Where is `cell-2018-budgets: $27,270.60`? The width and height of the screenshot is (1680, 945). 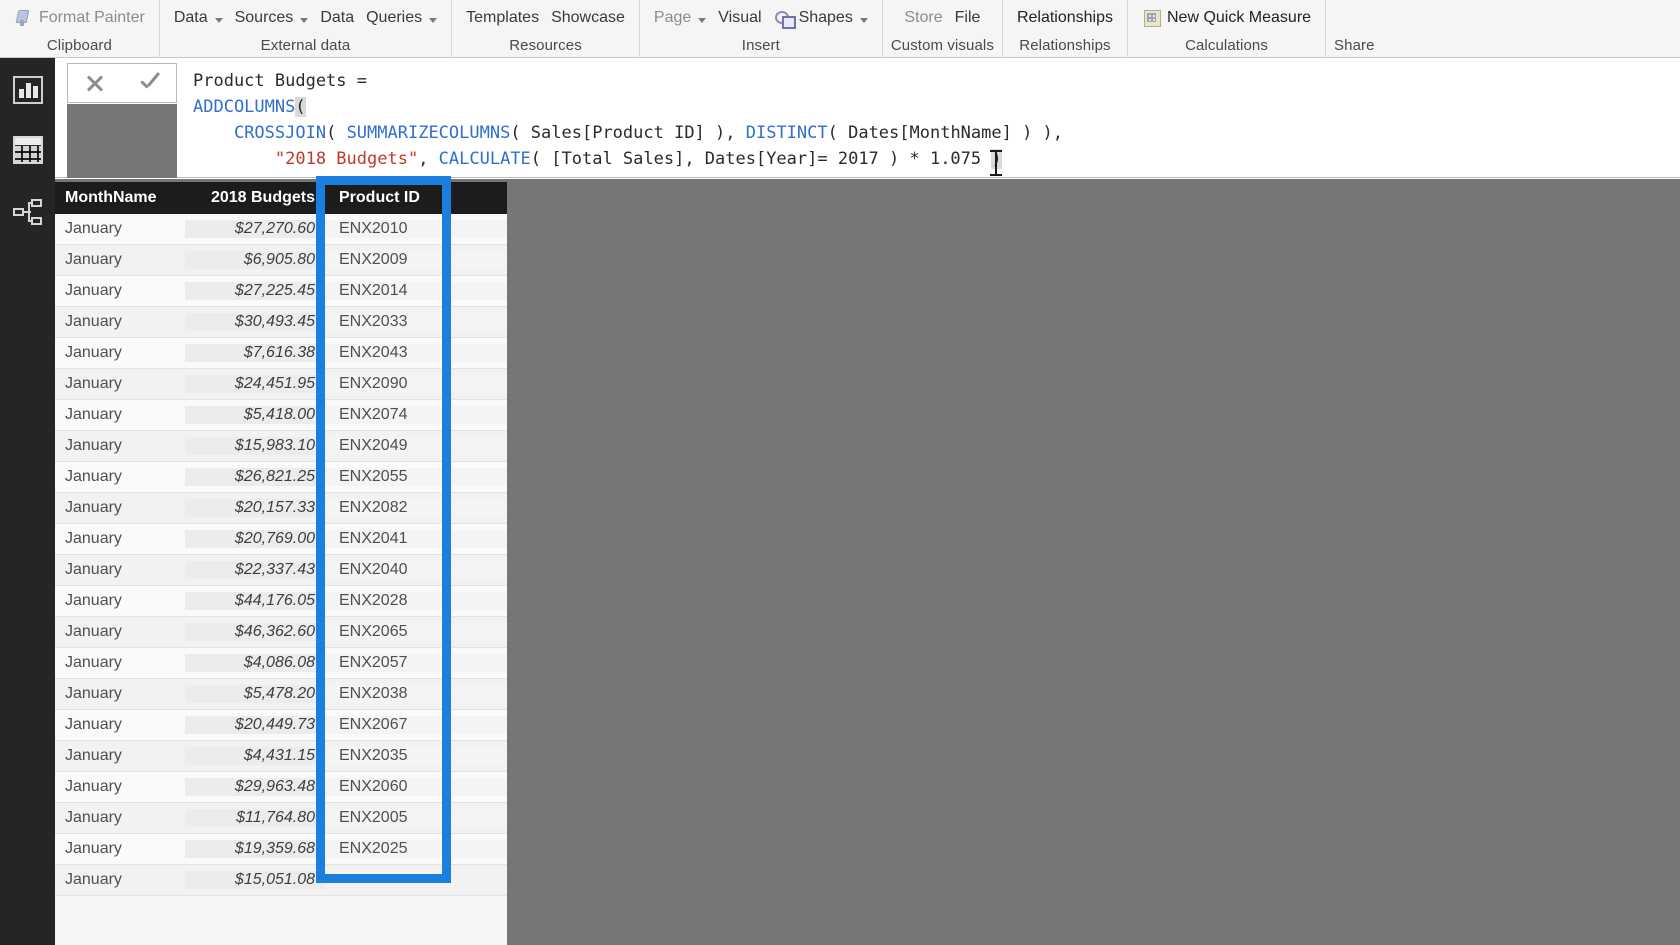
cell-2018-budgets: $27,270.60 is located at coordinates (255, 229).